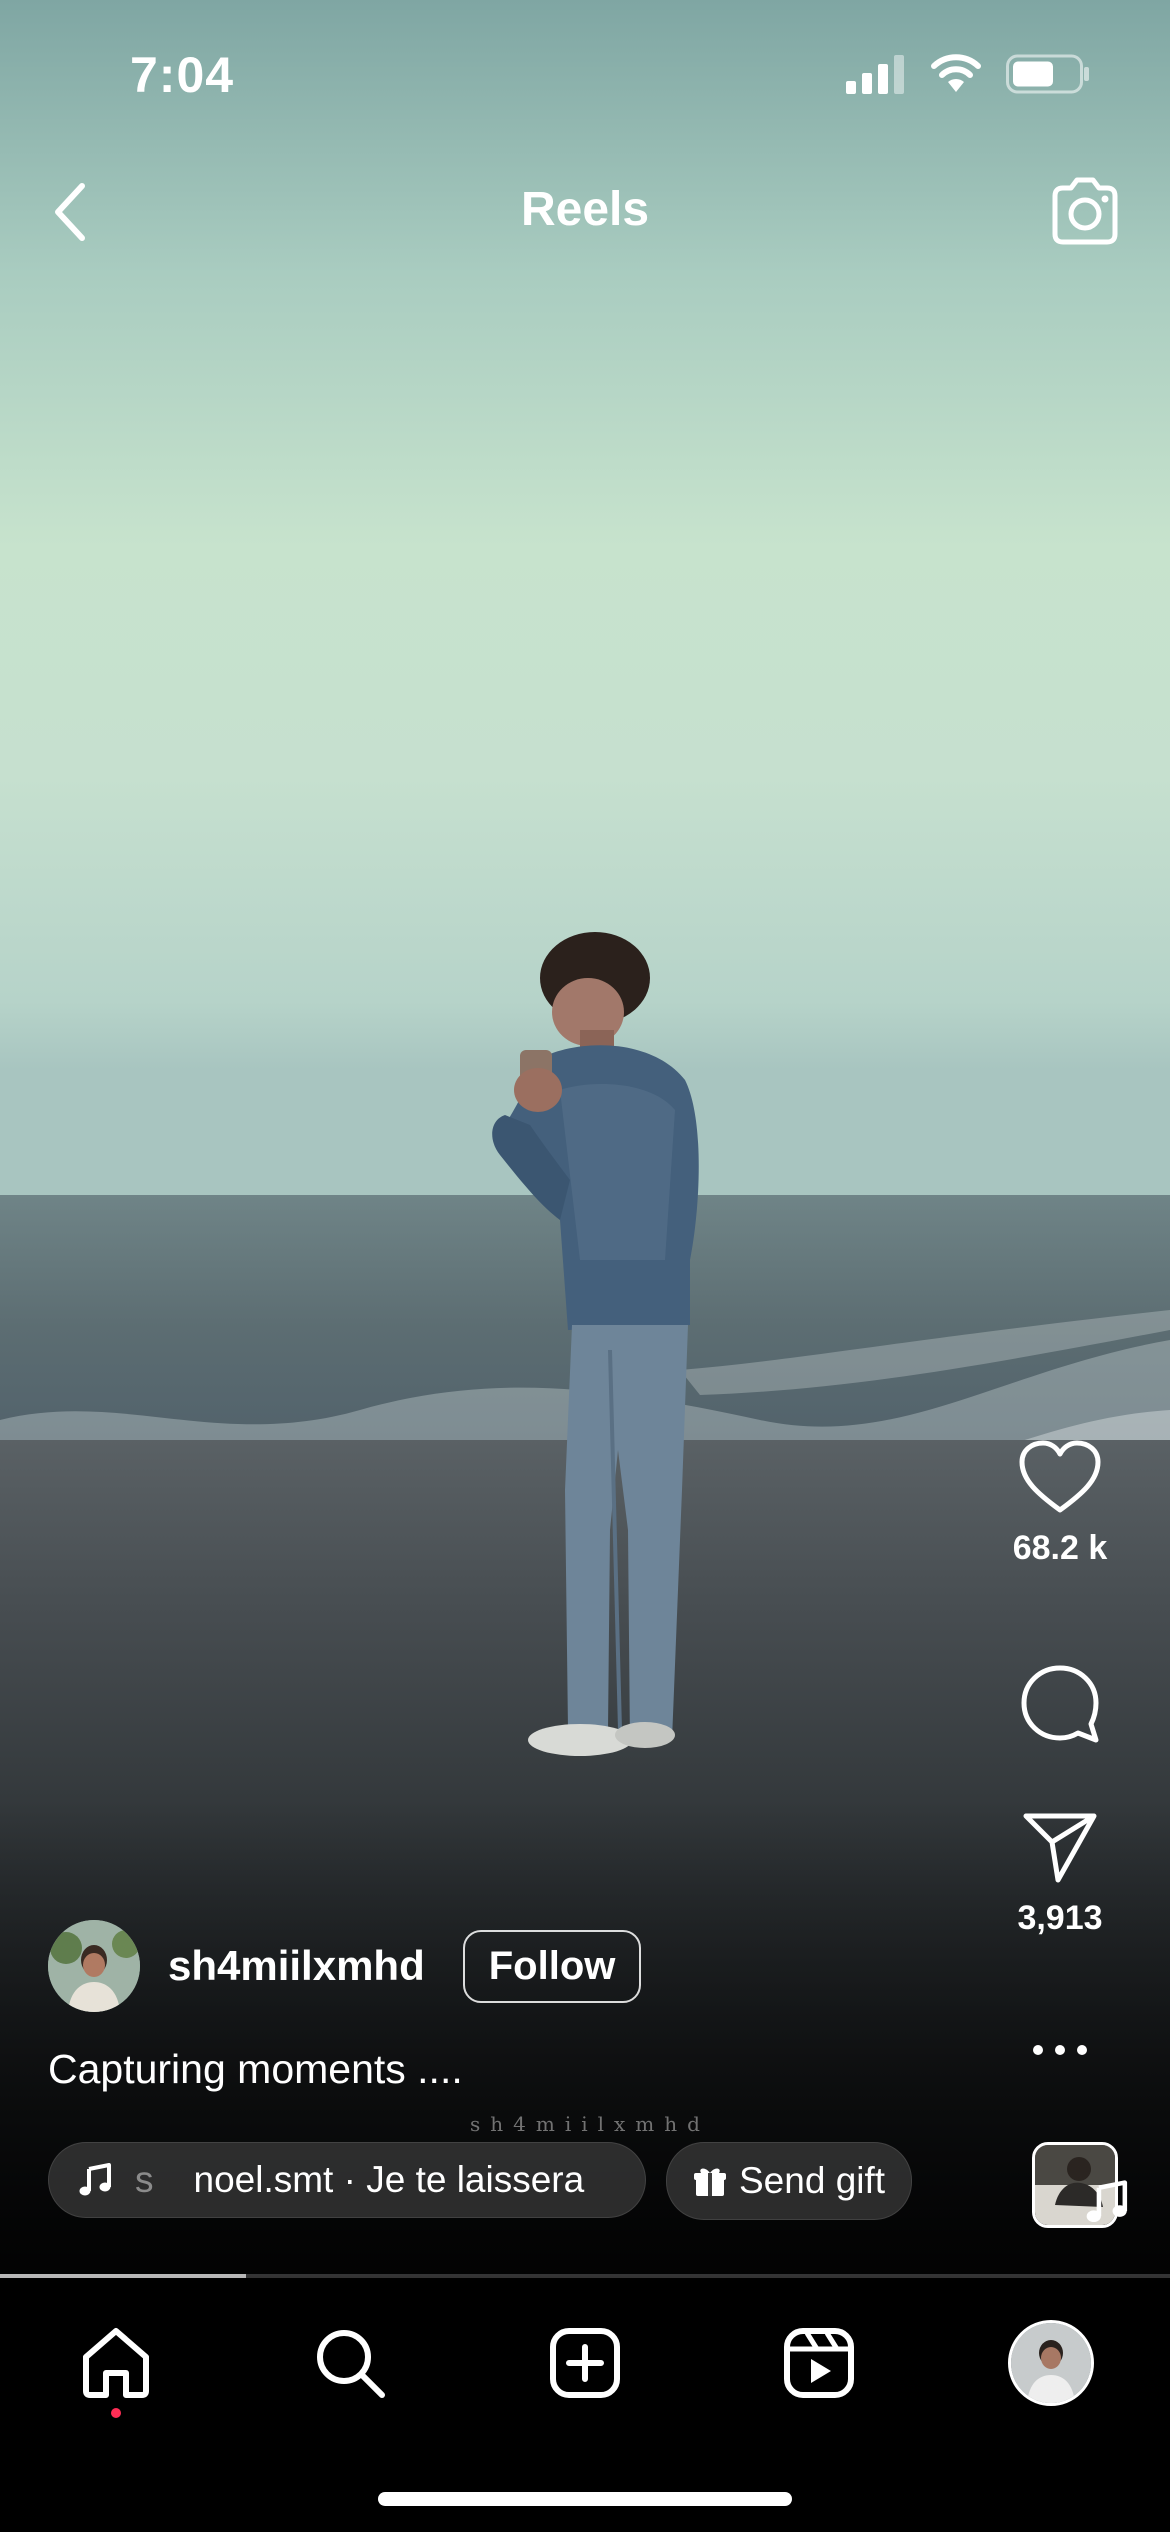  I want to click on plus-square-icon, so click(585, 2363).